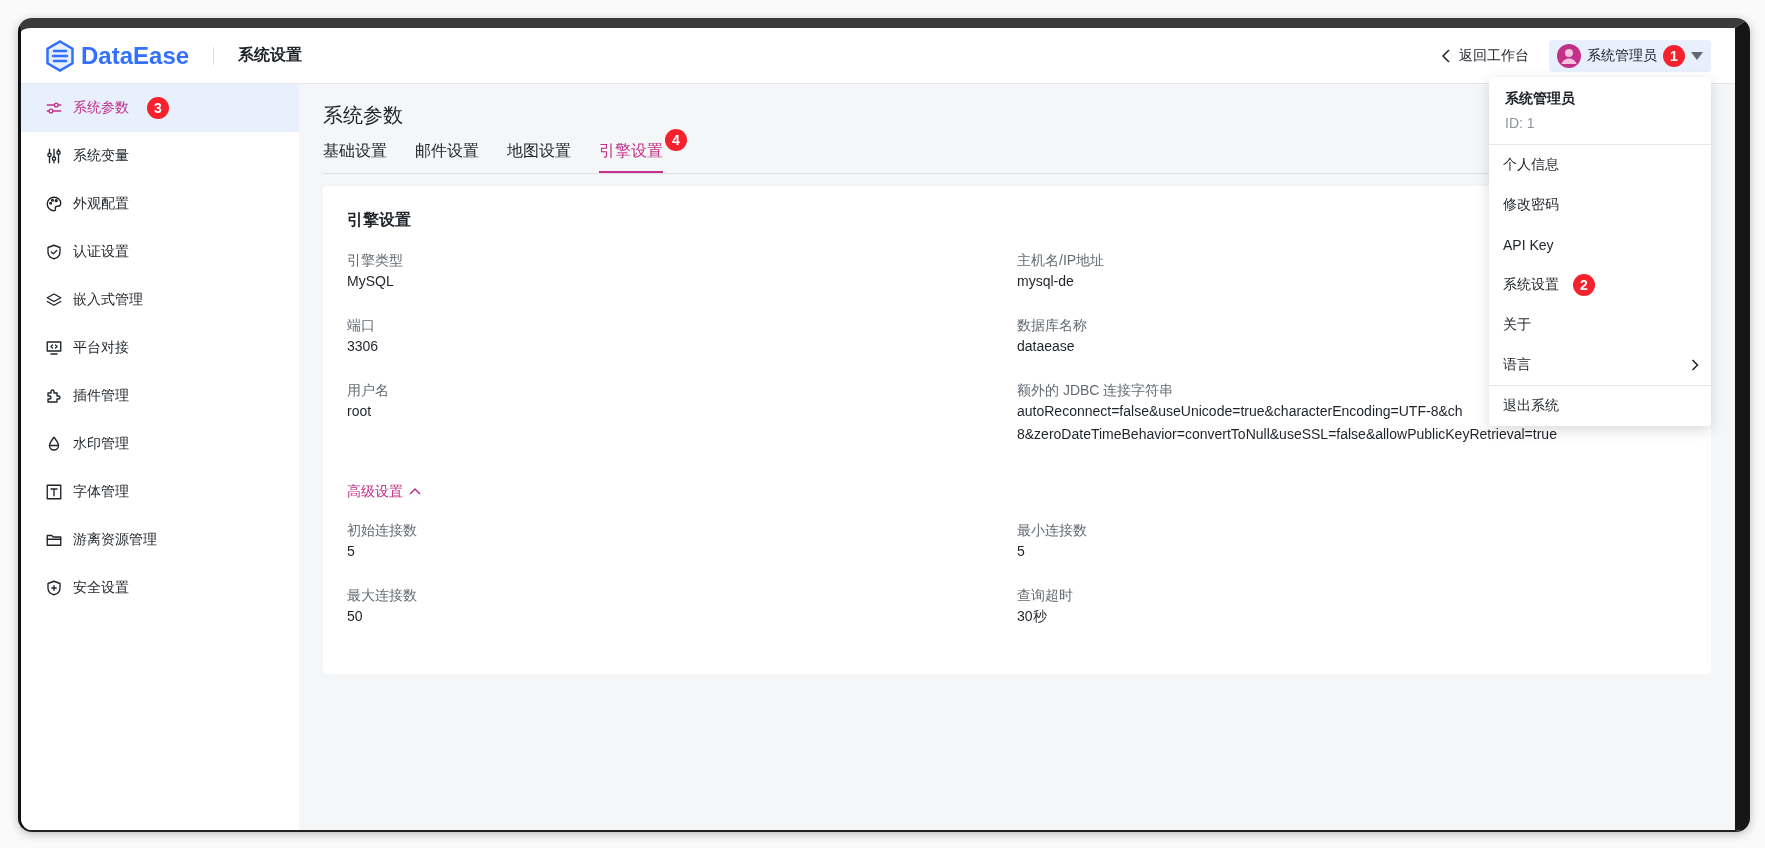 The image size is (1765, 848). What do you see at coordinates (1520, 123) in the screenshot?
I see `user-id: ID: 1` at bounding box center [1520, 123].